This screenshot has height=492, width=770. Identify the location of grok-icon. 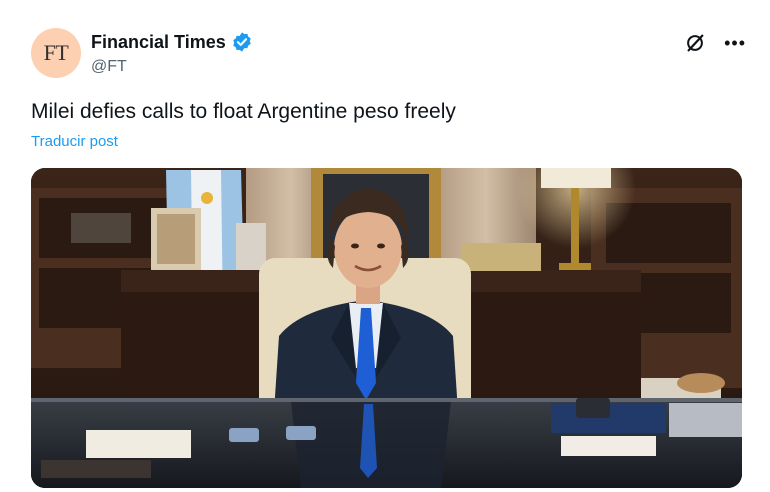
(695, 43).